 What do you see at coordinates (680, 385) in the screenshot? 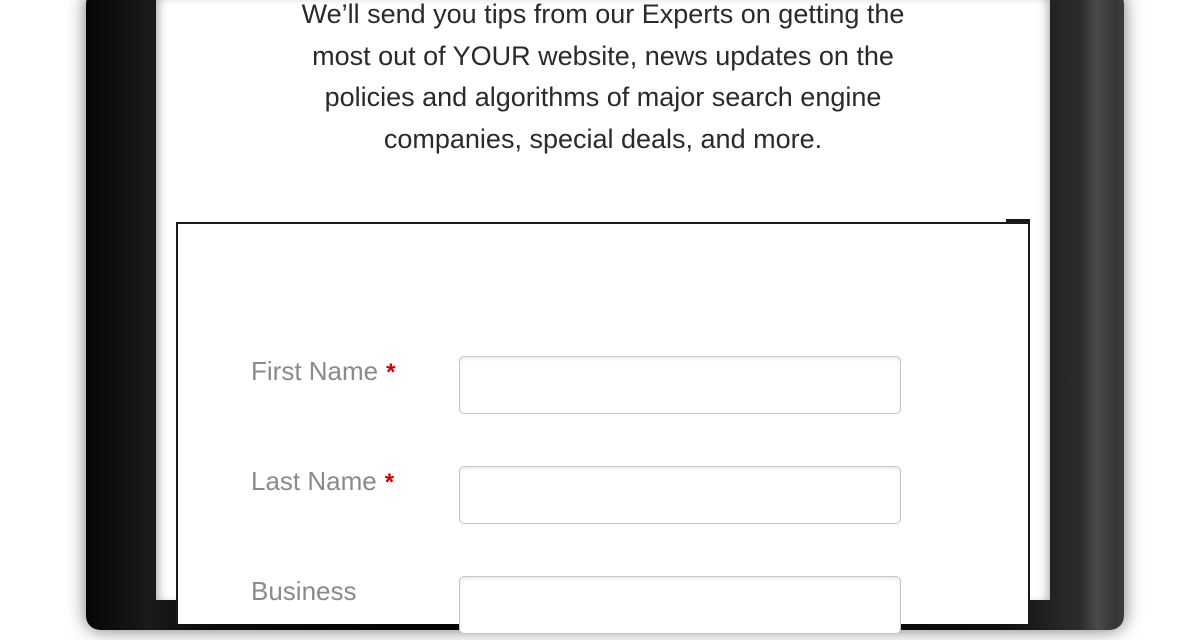
I see `first-name-input` at bounding box center [680, 385].